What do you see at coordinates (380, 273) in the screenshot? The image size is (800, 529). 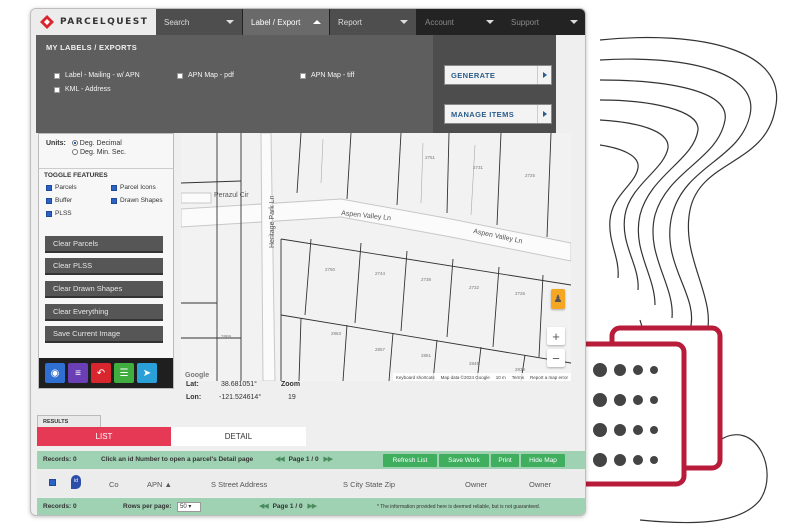 I see `parcel-number: 2744` at bounding box center [380, 273].